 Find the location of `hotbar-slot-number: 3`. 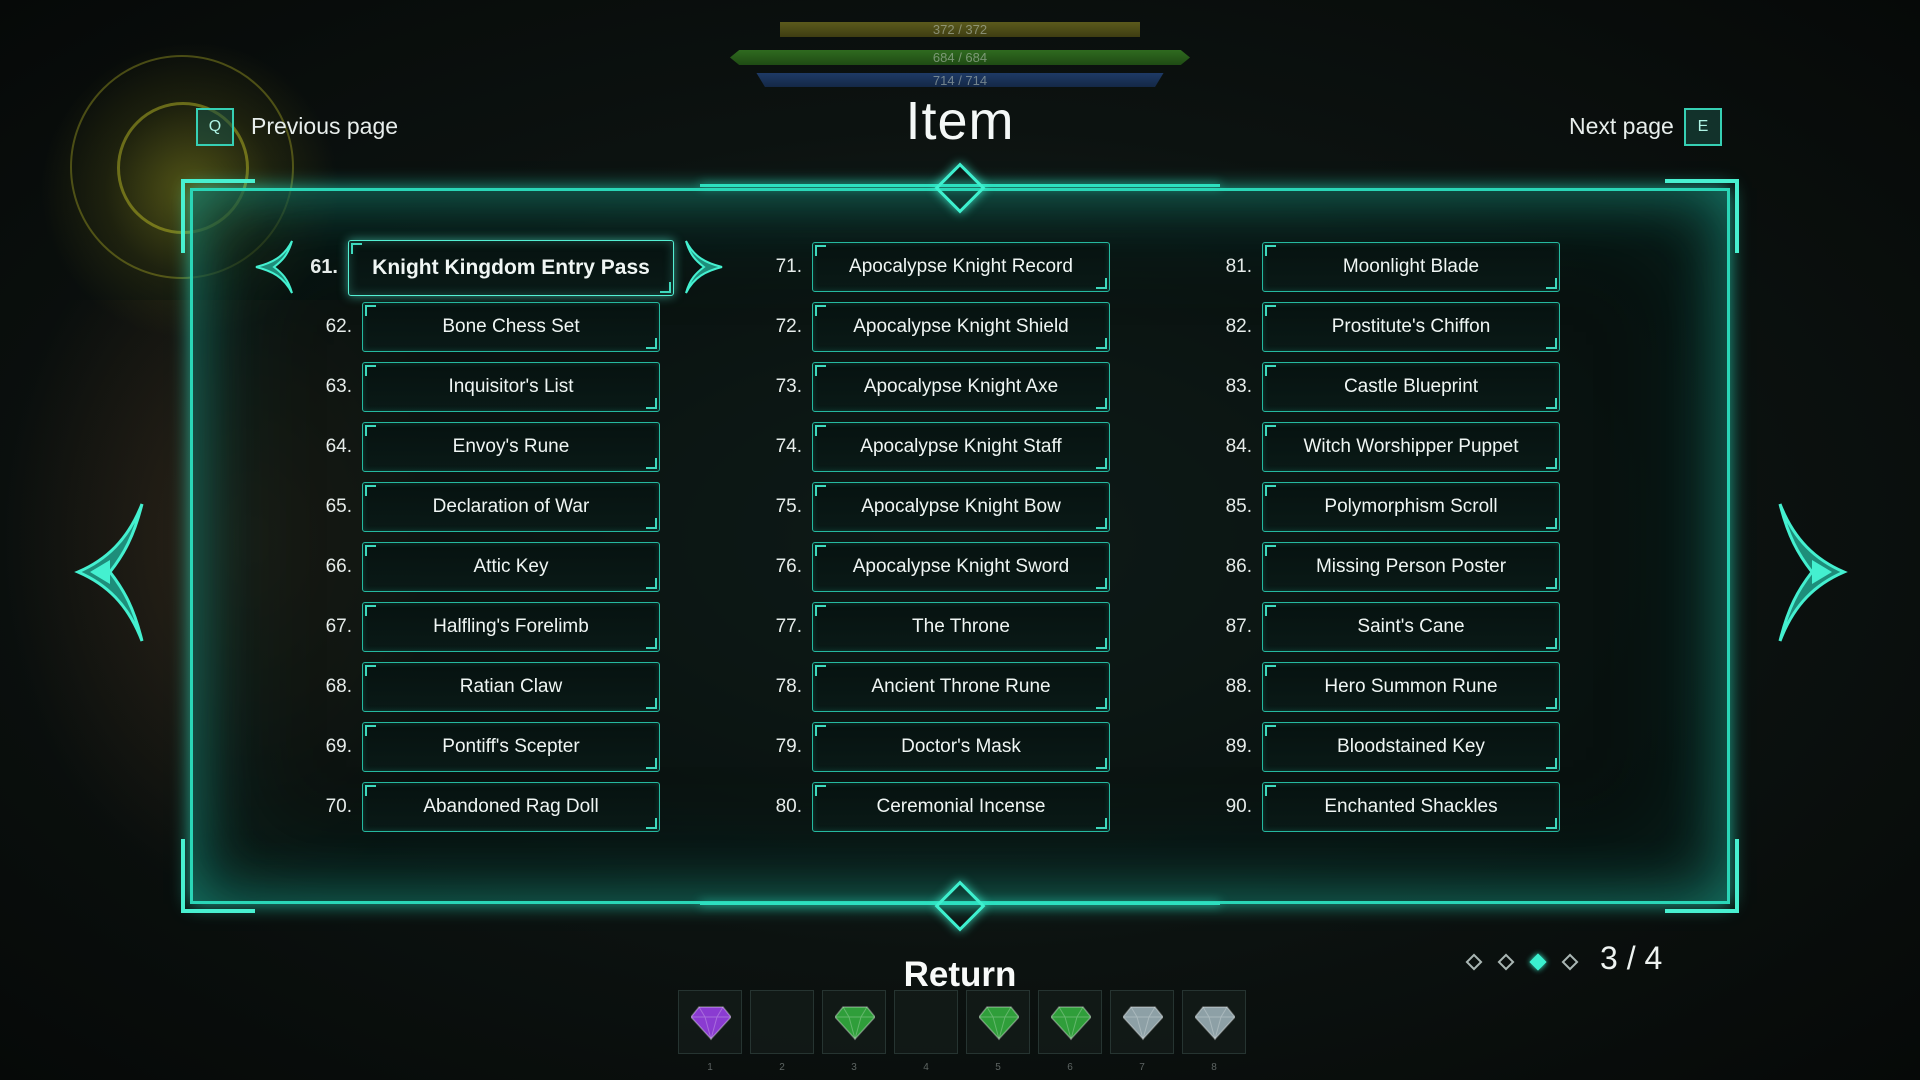

hotbar-slot-number: 3 is located at coordinates (854, 1067).